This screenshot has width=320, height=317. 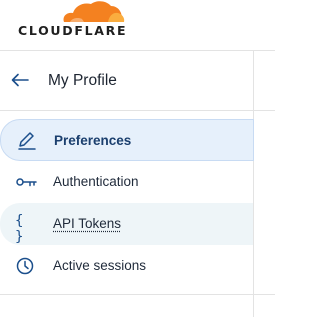 What do you see at coordinates (87, 223) in the screenshot?
I see `sidebar-item-label: API Tokens` at bounding box center [87, 223].